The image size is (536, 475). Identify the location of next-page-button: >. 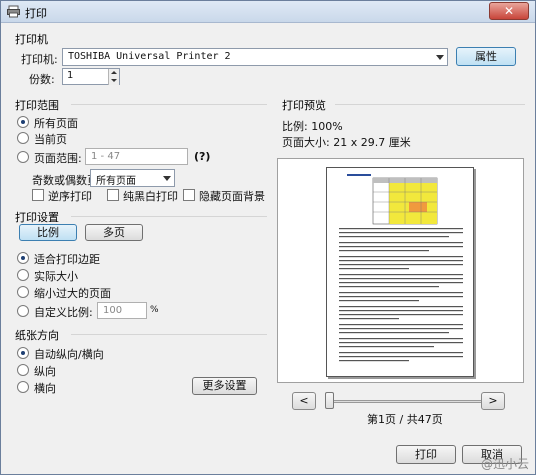
(493, 401).